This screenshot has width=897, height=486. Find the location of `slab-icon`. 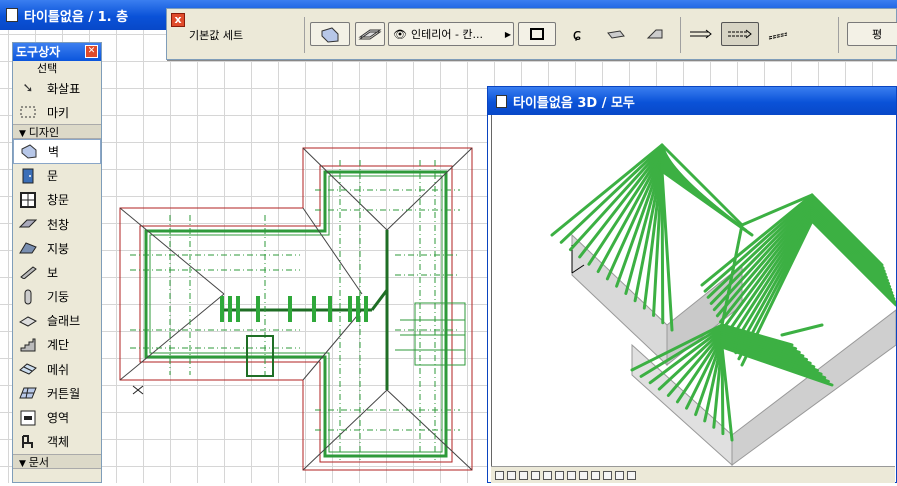

slab-icon is located at coordinates (28, 321).